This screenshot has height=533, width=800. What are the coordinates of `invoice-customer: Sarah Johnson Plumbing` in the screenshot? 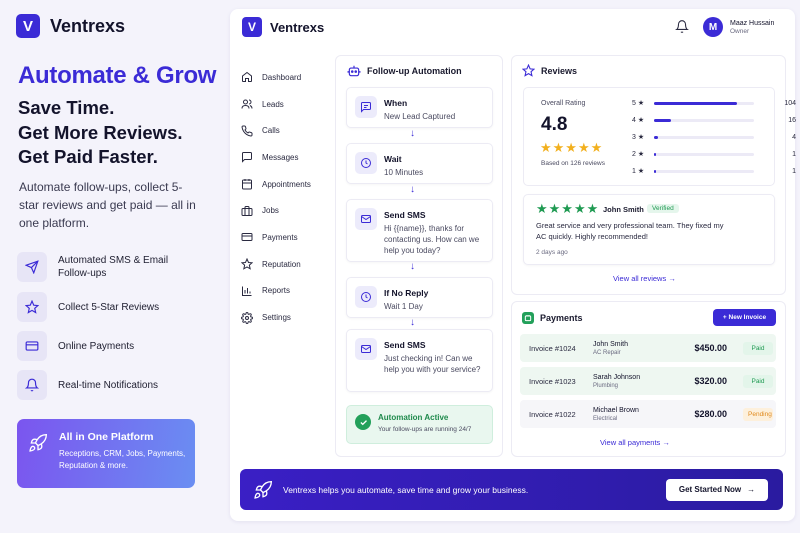 It's located at (630, 381).